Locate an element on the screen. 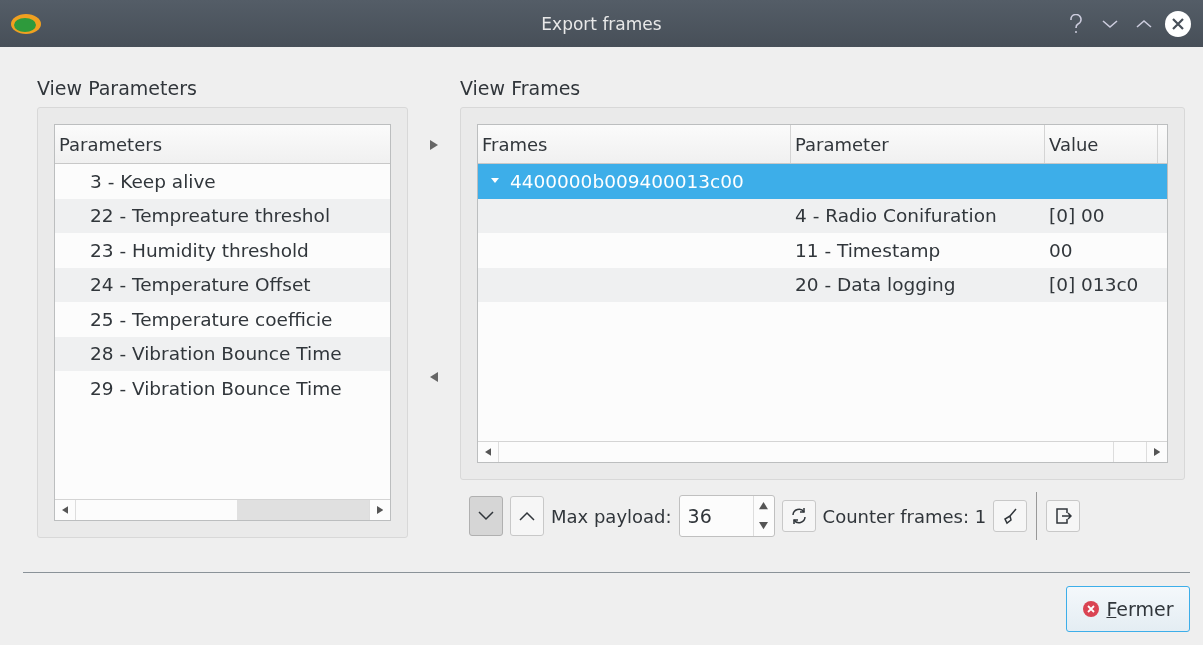 This screenshot has width=1203, height=645. clear-button is located at coordinates (1010, 516).